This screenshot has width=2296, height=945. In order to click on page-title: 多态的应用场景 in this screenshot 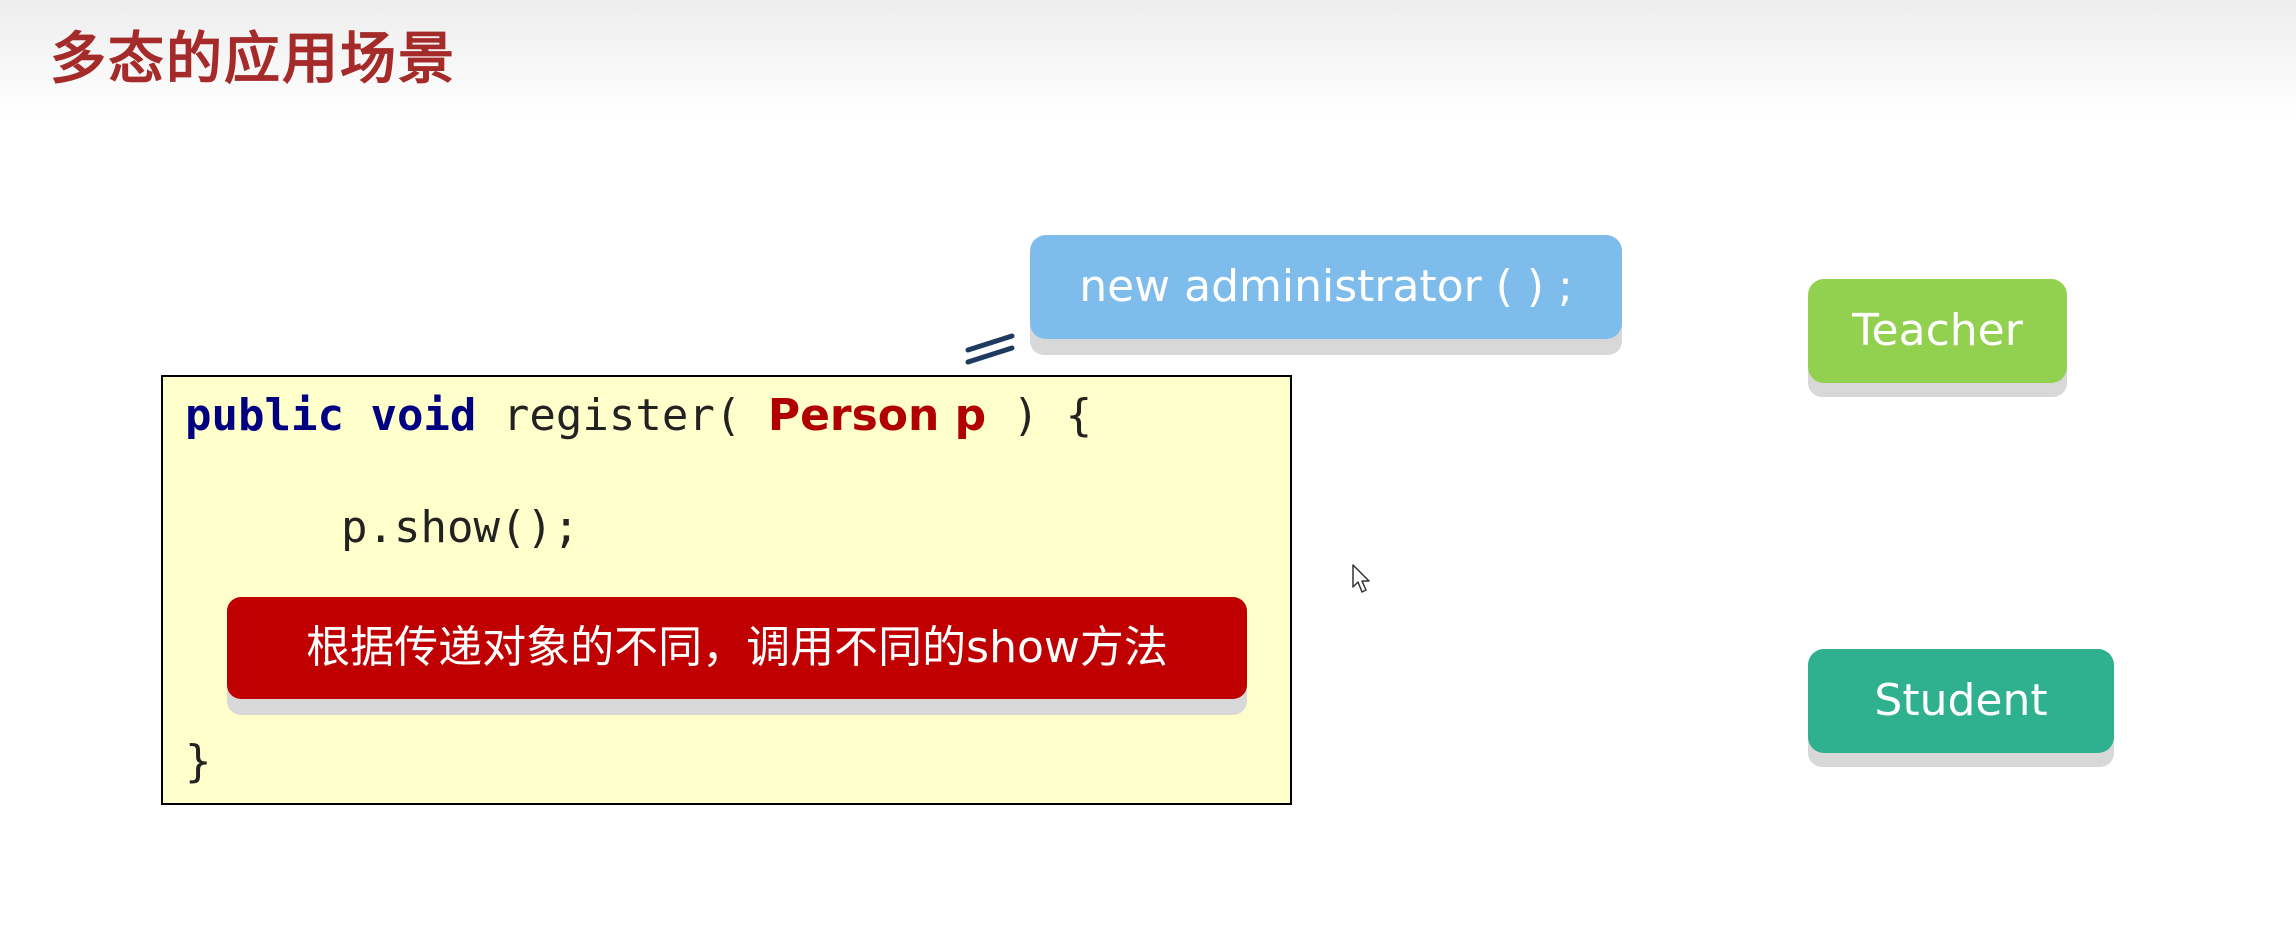, I will do `click(253, 59)`.